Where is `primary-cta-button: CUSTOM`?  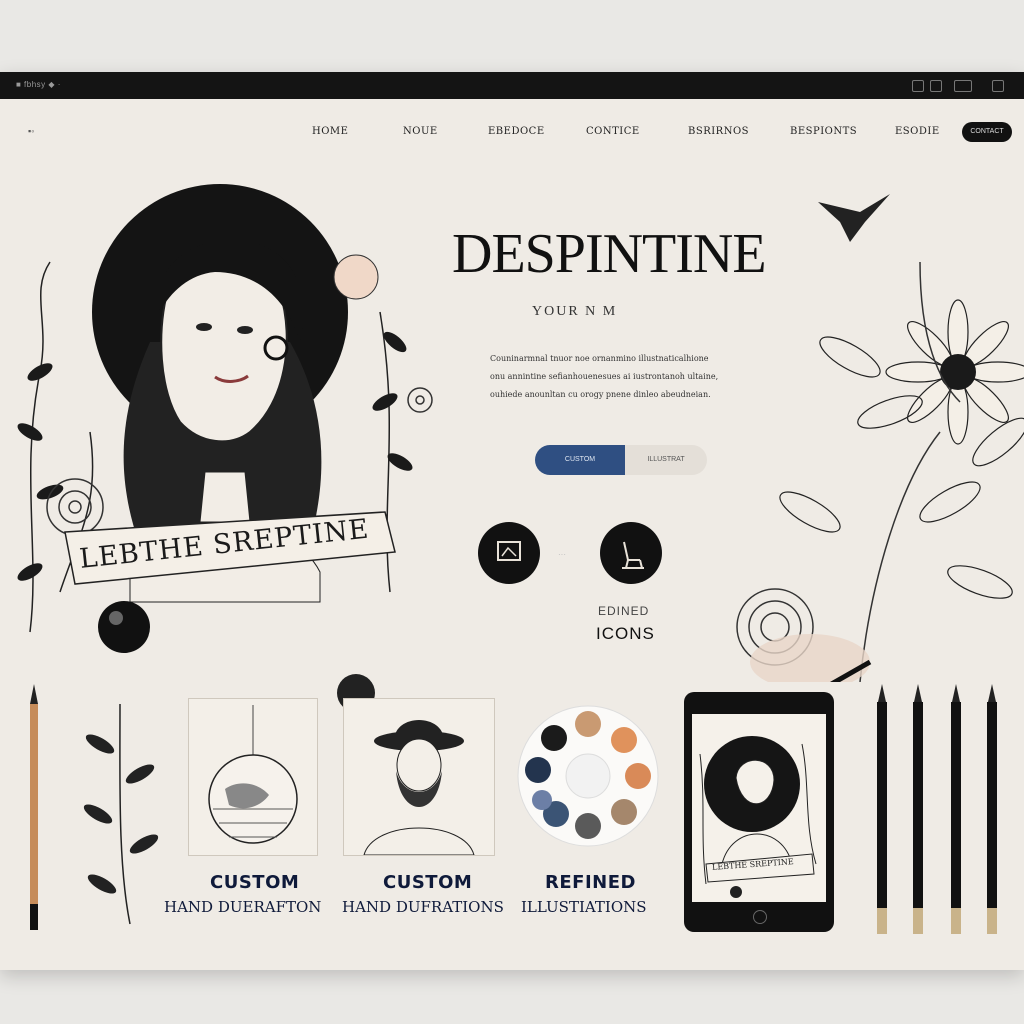 primary-cta-button: CUSTOM is located at coordinates (580, 460).